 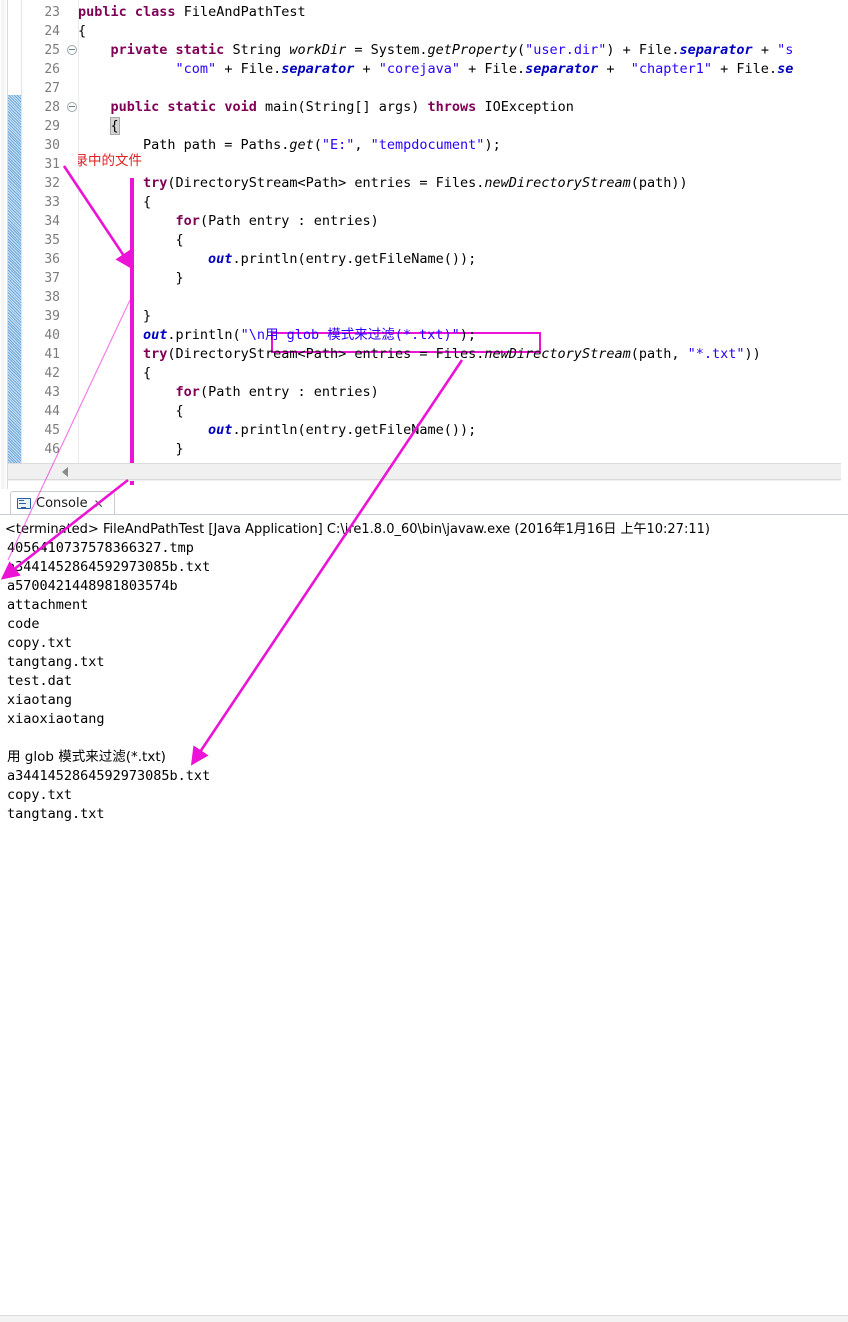 I want to click on editor-bottom-frame, so click(x=424, y=479).